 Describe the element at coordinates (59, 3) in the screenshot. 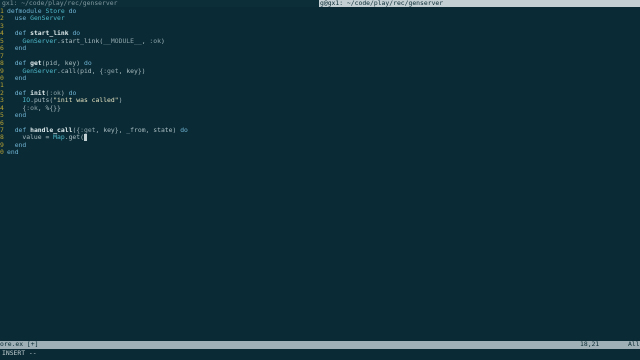

I see `terminal-tab-left: gx1: ~/code/play/rec/genserver` at that location.